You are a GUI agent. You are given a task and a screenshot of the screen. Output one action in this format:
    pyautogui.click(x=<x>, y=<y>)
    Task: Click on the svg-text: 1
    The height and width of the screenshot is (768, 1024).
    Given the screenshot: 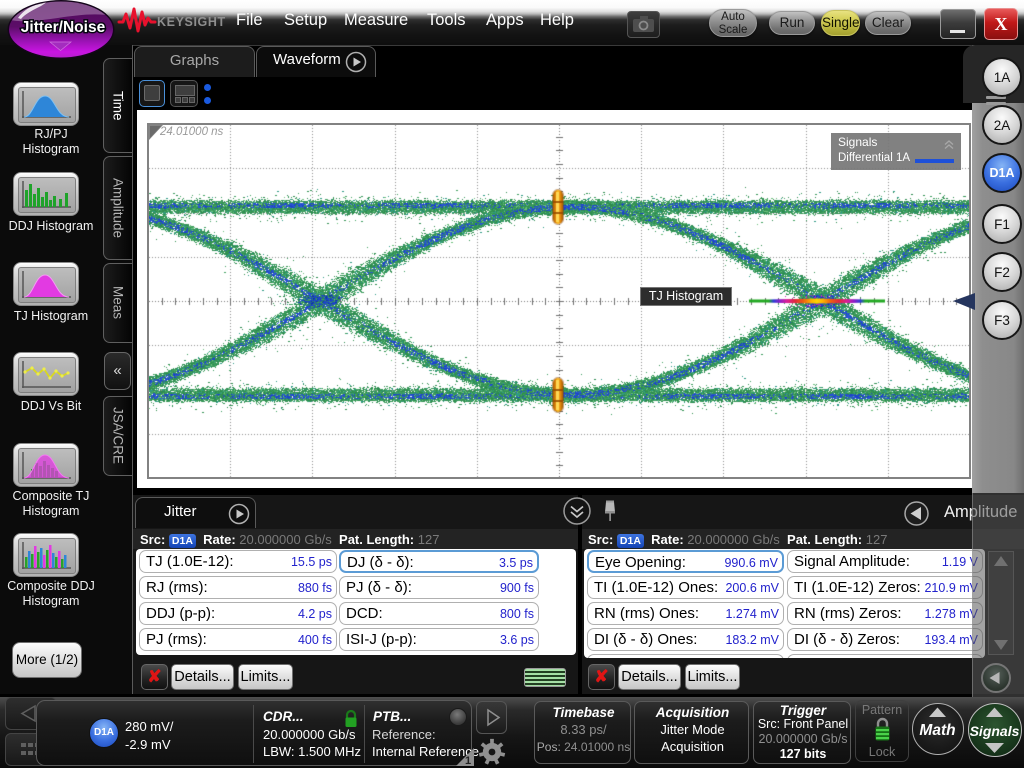 What is the action you would take?
    pyautogui.click(x=468, y=760)
    